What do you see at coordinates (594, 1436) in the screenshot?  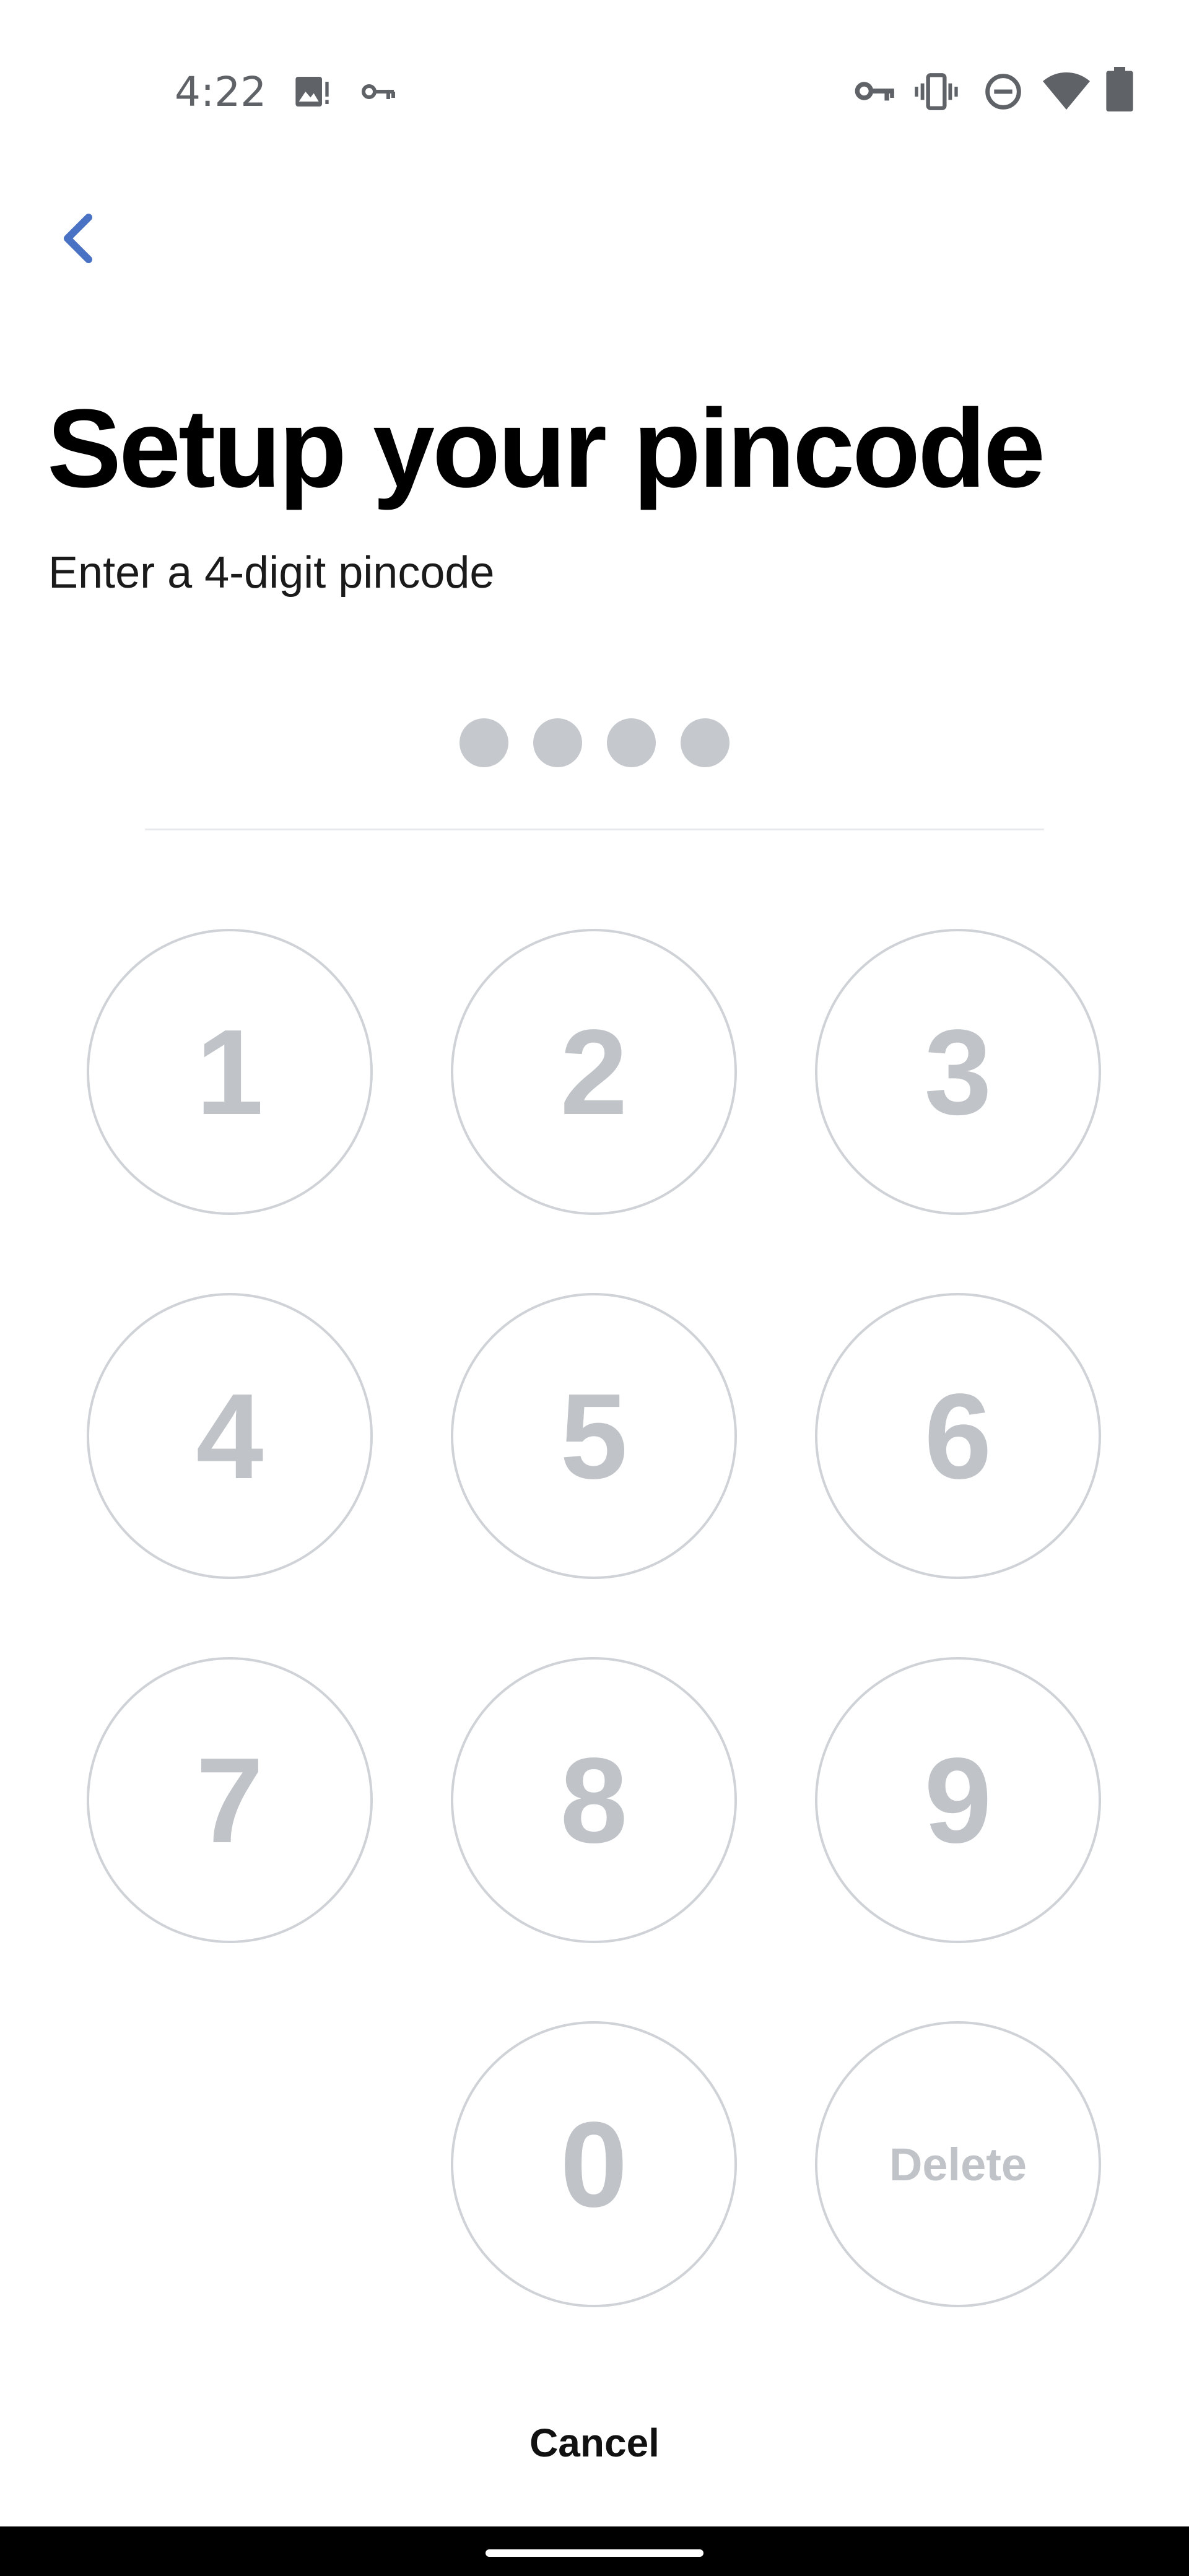 I see `key-5: 5` at bounding box center [594, 1436].